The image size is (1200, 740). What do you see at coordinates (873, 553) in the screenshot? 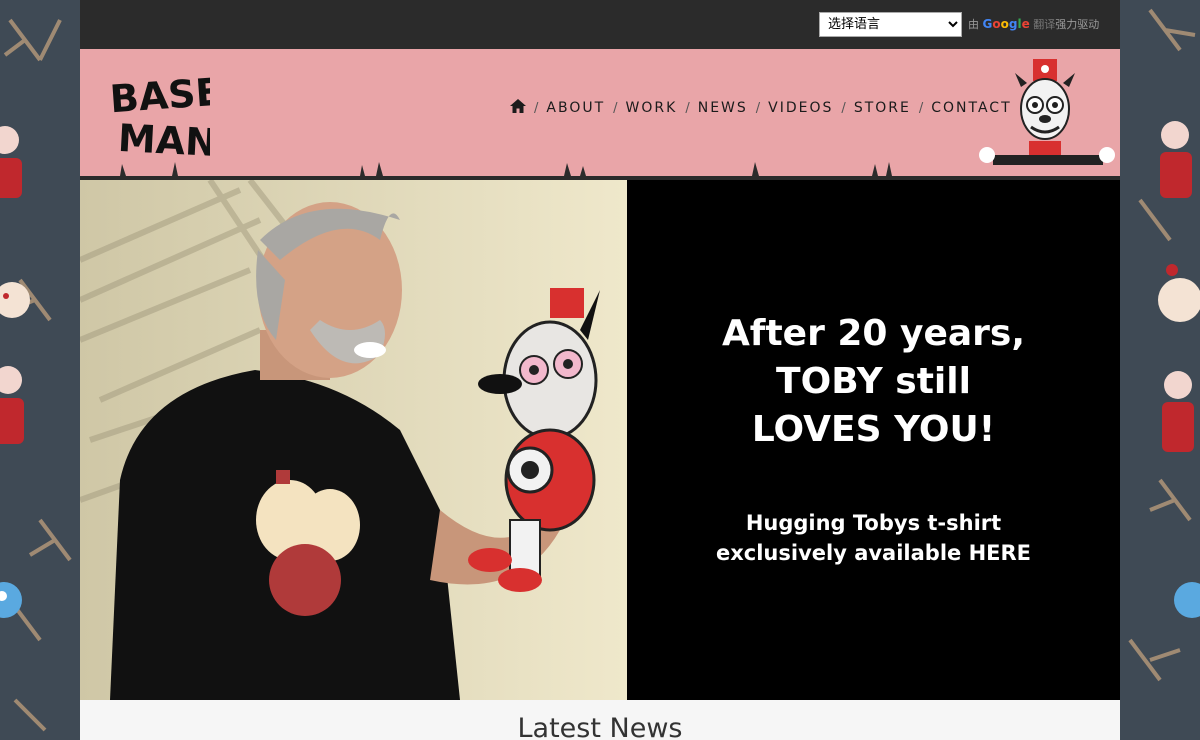
I see `hero-subline-line: exclusively available HERE` at bounding box center [873, 553].